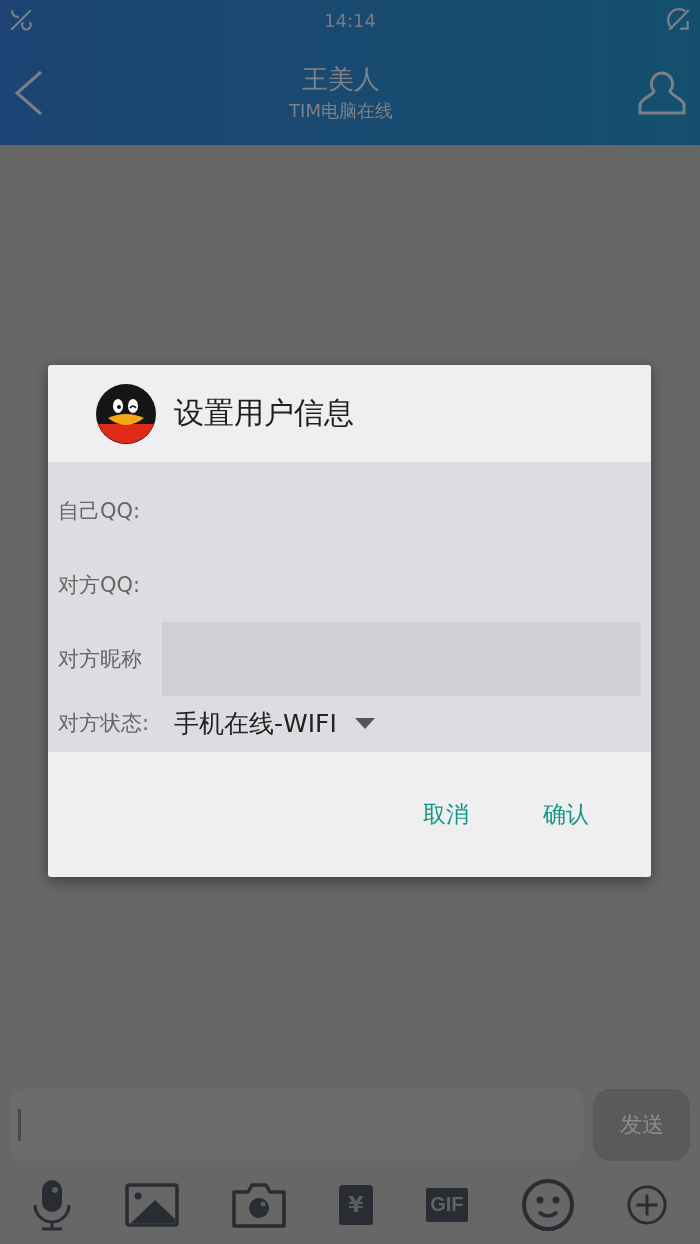 The width and height of the screenshot is (700, 1244). I want to click on contact-status: TIM电脑在线, so click(341, 111).